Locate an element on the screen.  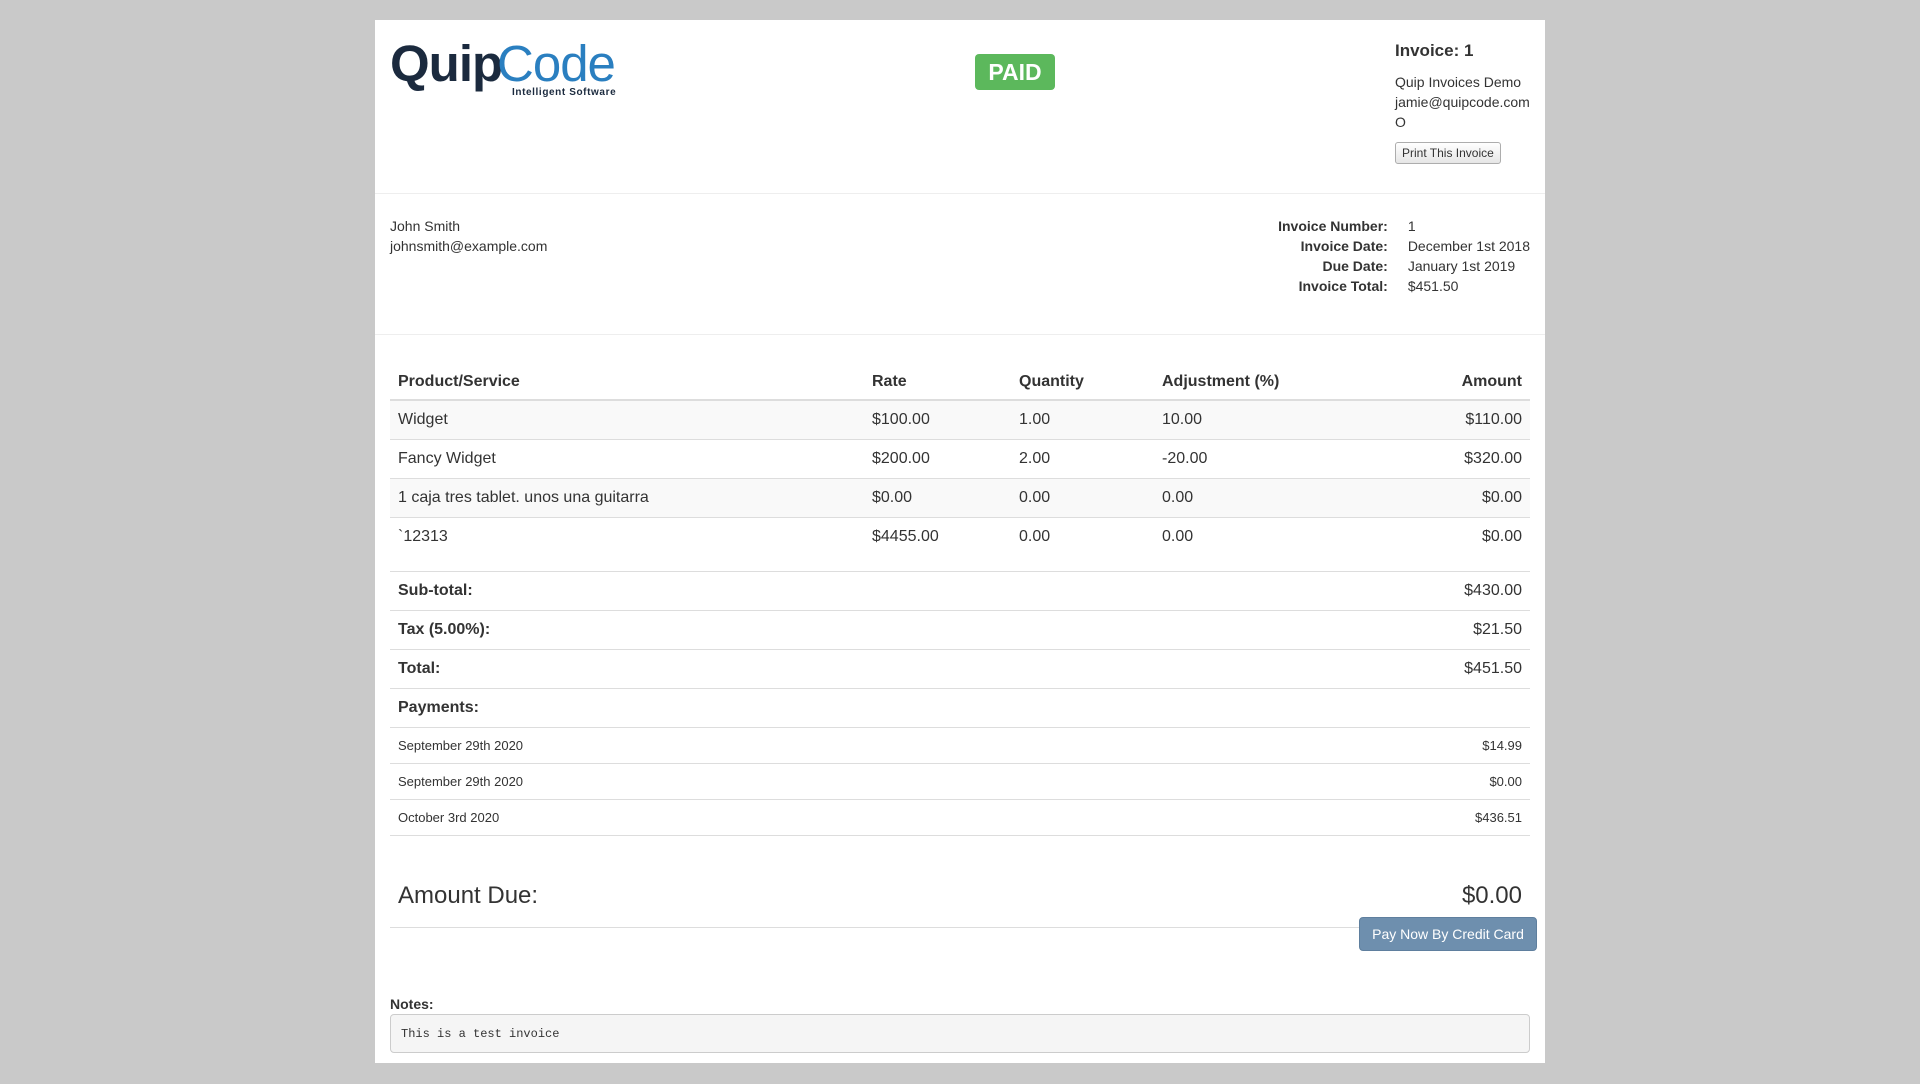
client-email: johnsmith@example.com is located at coordinates (469, 246).